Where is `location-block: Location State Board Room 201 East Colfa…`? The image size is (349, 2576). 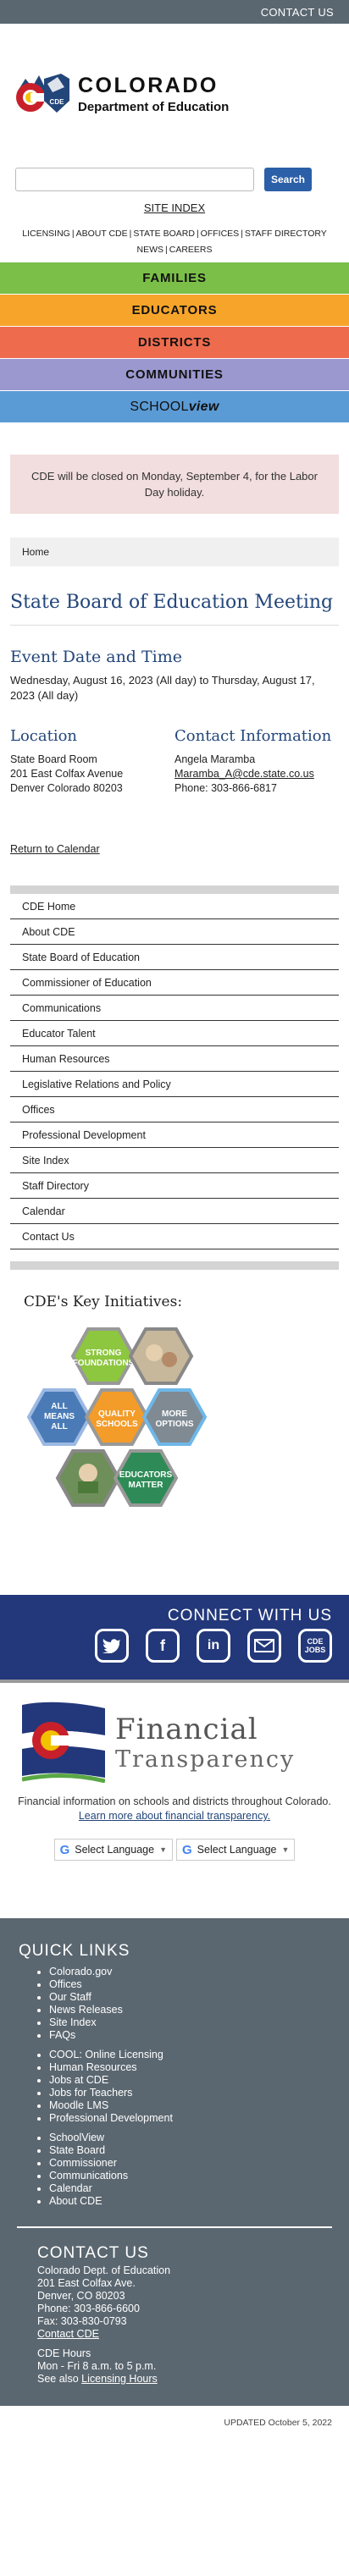 location-block: Location State Board Room 201 East Colfa… is located at coordinates (92, 761).